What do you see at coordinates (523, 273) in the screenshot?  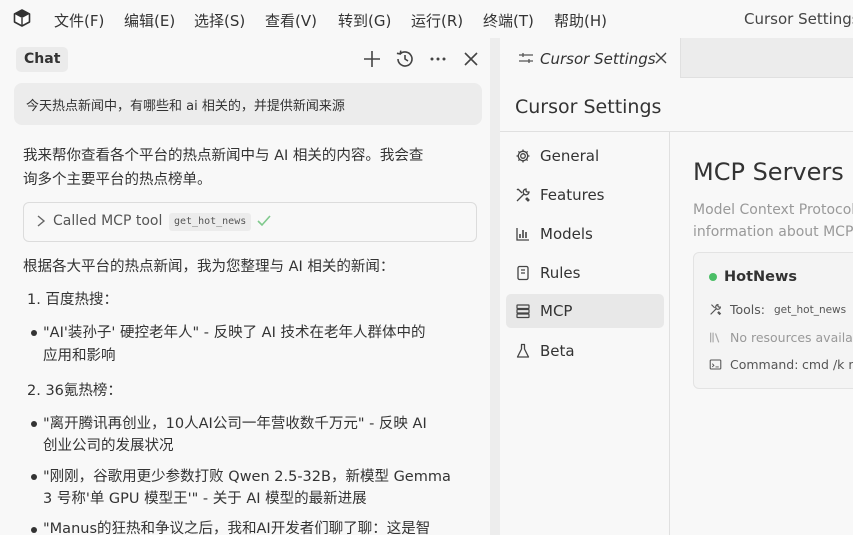 I see `rules-icon` at bounding box center [523, 273].